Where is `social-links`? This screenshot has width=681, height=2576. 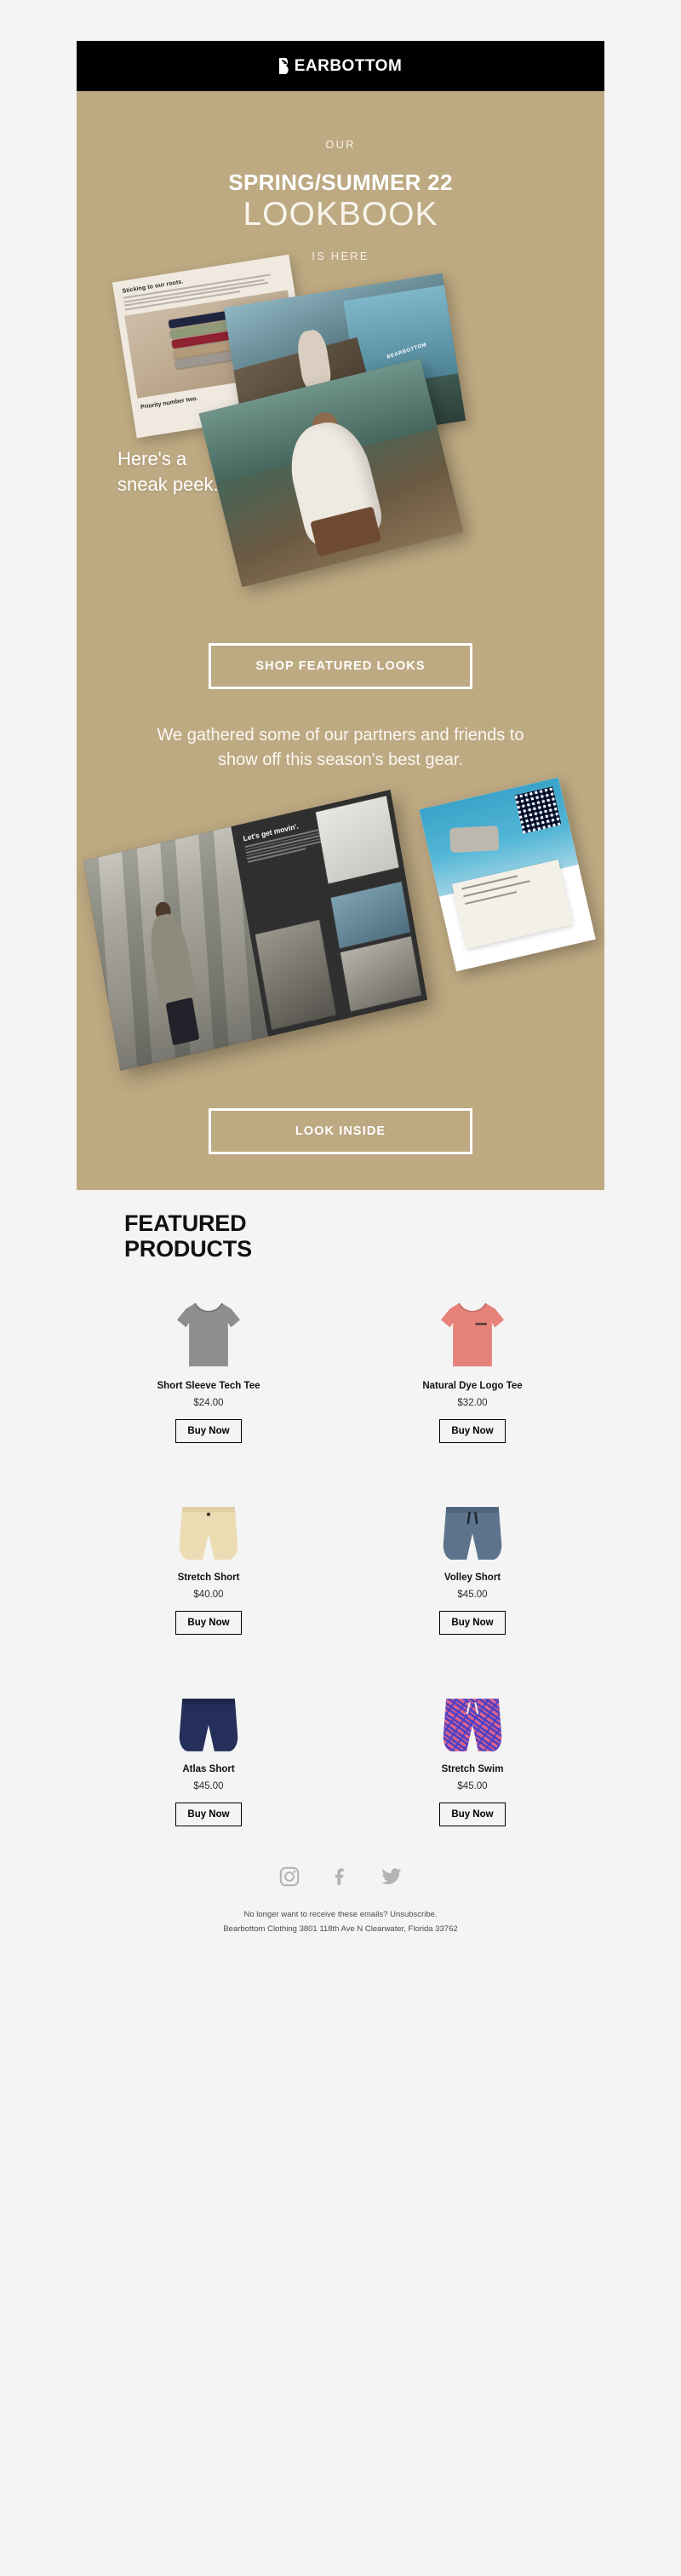 social-links is located at coordinates (340, 1877).